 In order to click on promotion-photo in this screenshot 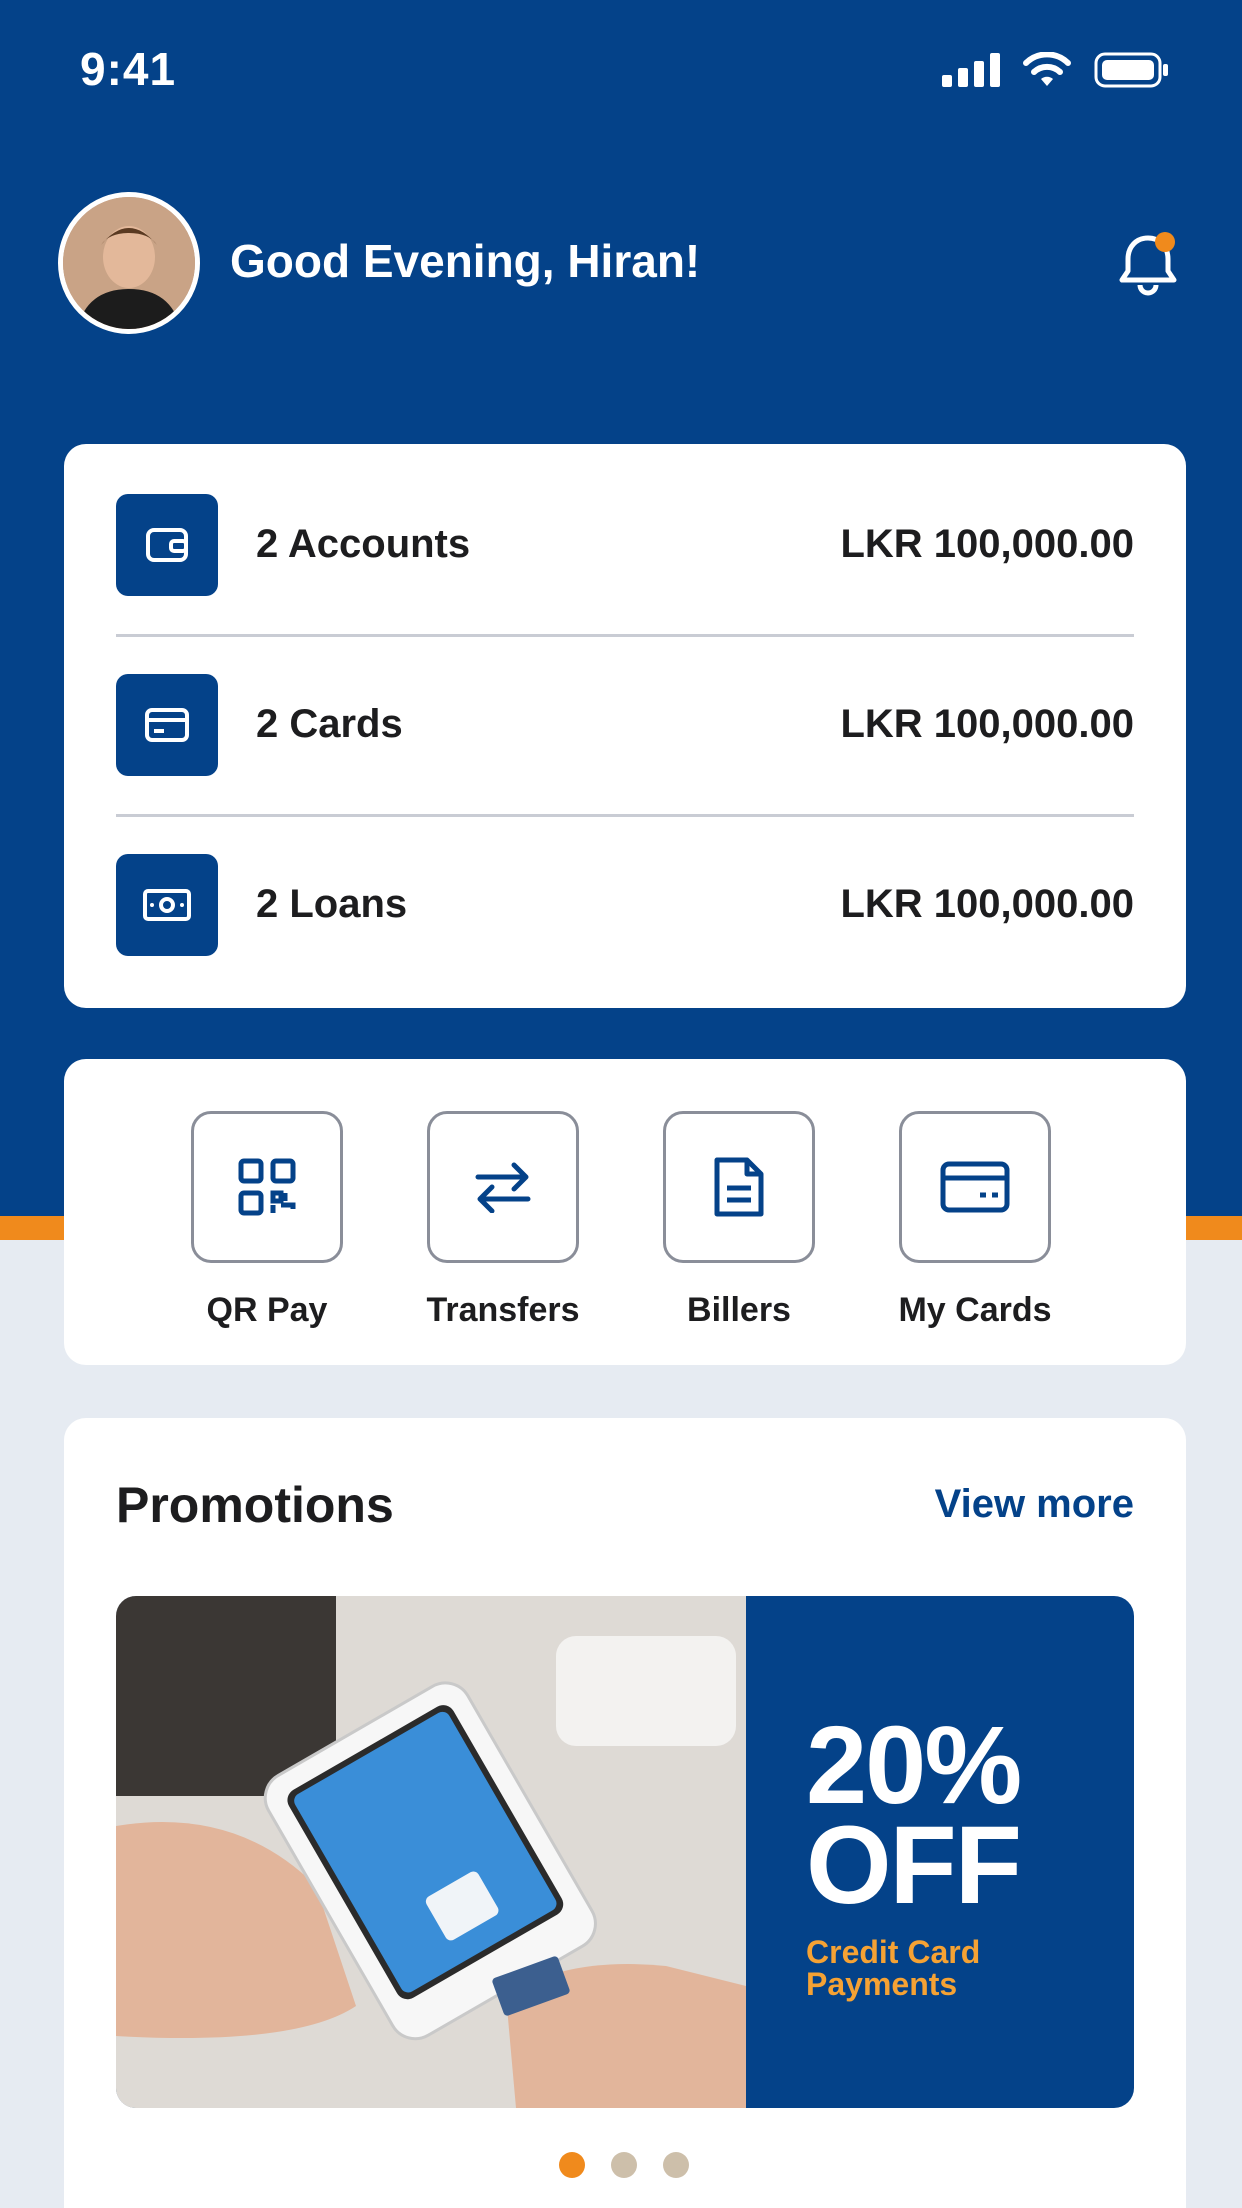, I will do `click(431, 1852)`.